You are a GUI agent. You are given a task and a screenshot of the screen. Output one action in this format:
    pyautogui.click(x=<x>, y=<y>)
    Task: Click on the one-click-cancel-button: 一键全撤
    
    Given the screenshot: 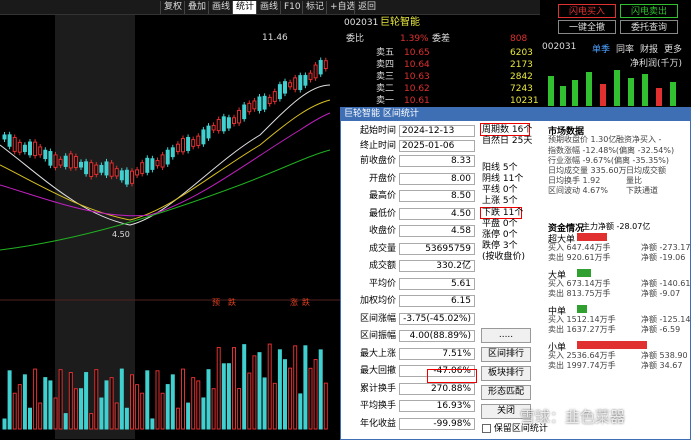 What is the action you would take?
    pyautogui.click(x=587, y=27)
    